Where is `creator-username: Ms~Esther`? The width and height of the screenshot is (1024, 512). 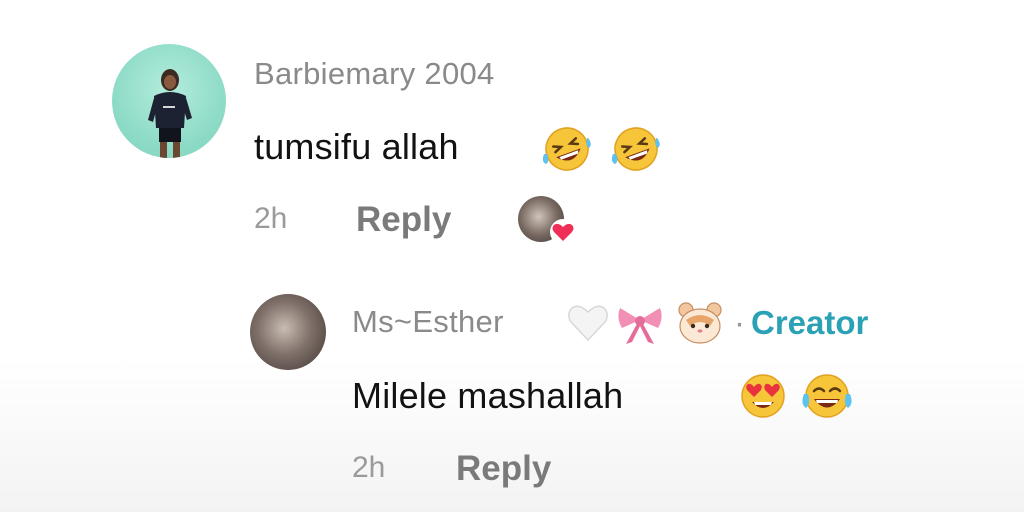
creator-username: Ms~Esther is located at coordinates (428, 322).